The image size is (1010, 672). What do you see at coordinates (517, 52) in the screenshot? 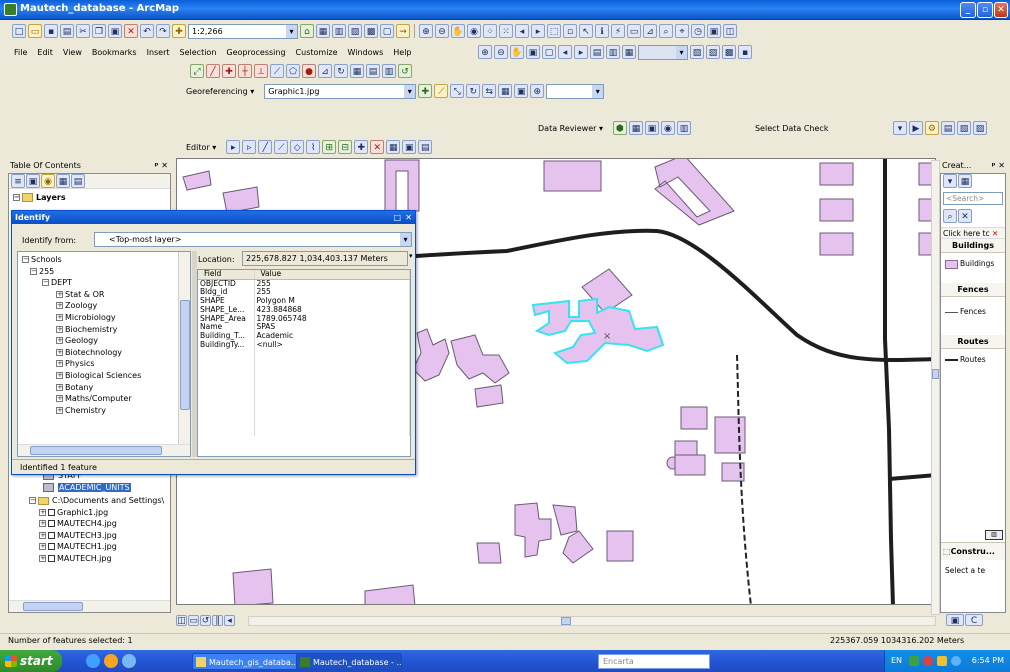
I see `layout-pan-icon: ✋` at bounding box center [517, 52].